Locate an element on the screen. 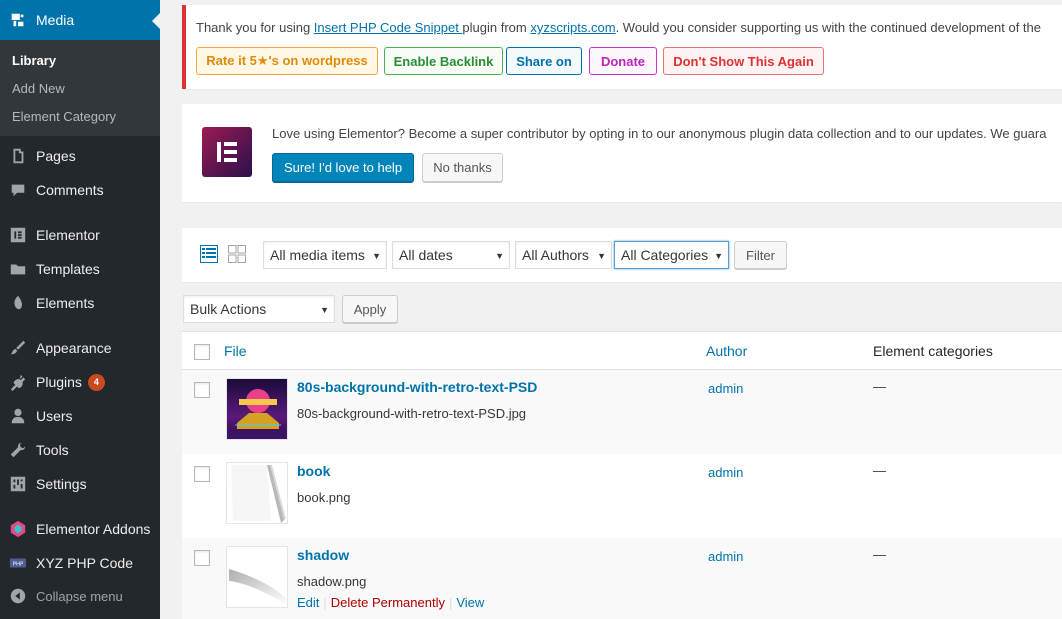  enable-backlink-button: Enable Backlink is located at coordinates (443, 61).